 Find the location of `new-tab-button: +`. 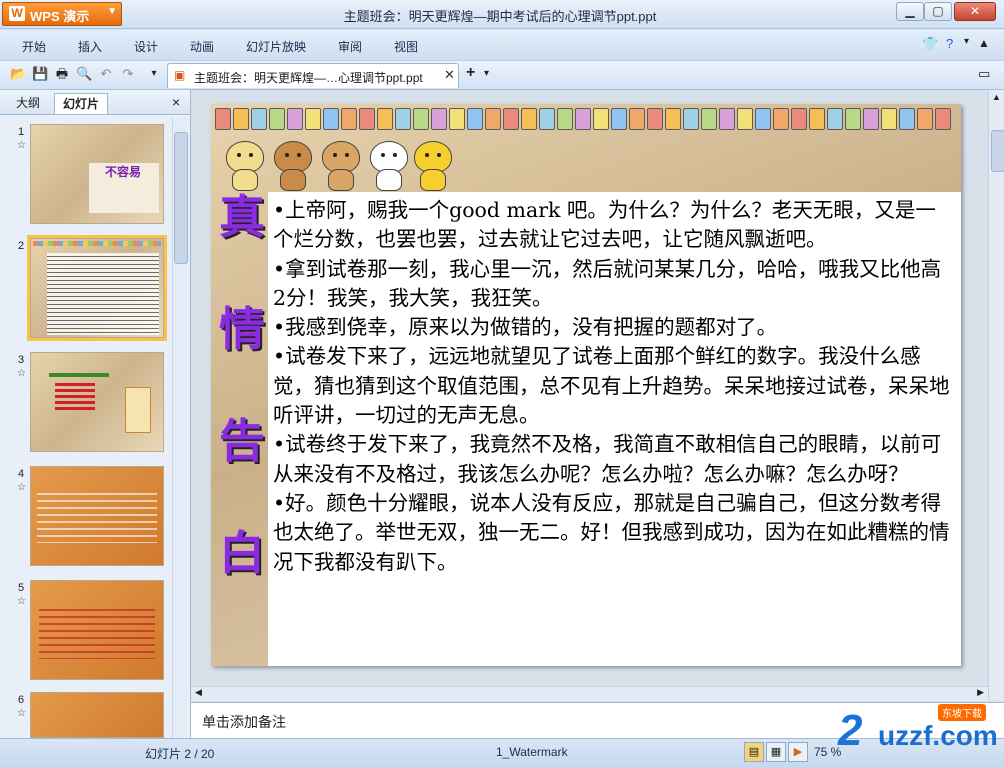

new-tab-button: + is located at coordinates (470, 73).